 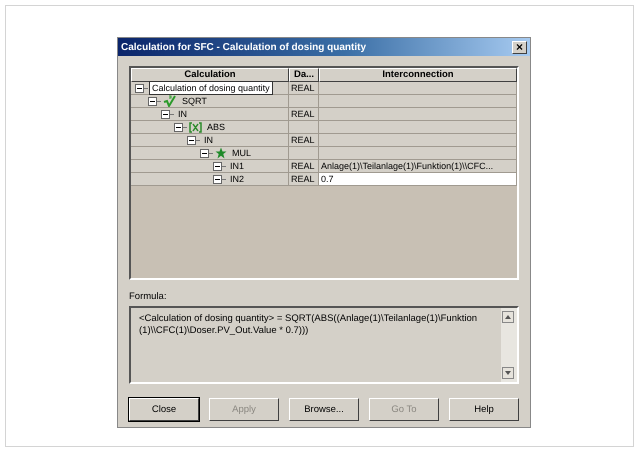 I want to click on close-button: ×, so click(x=519, y=47).